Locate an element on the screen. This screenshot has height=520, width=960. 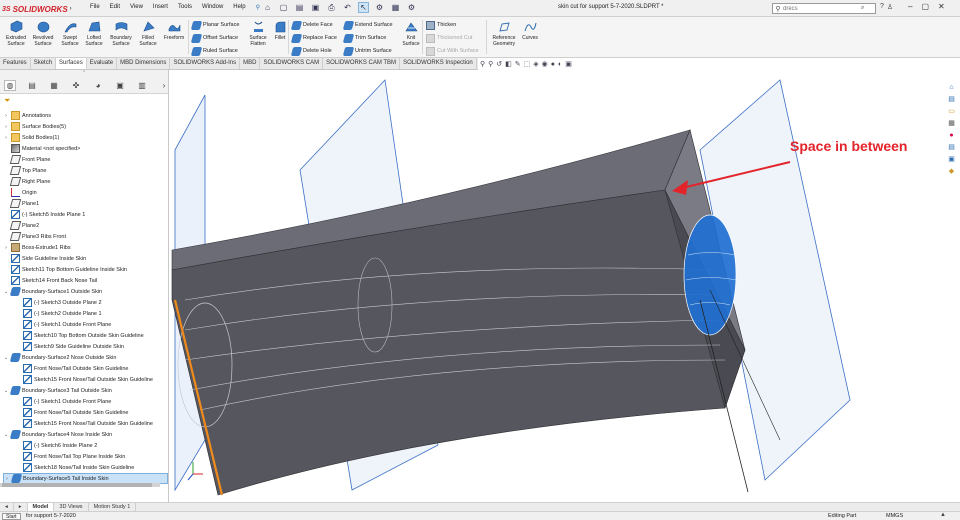
add-ins-icon: ◆ is located at coordinates (951, 171).